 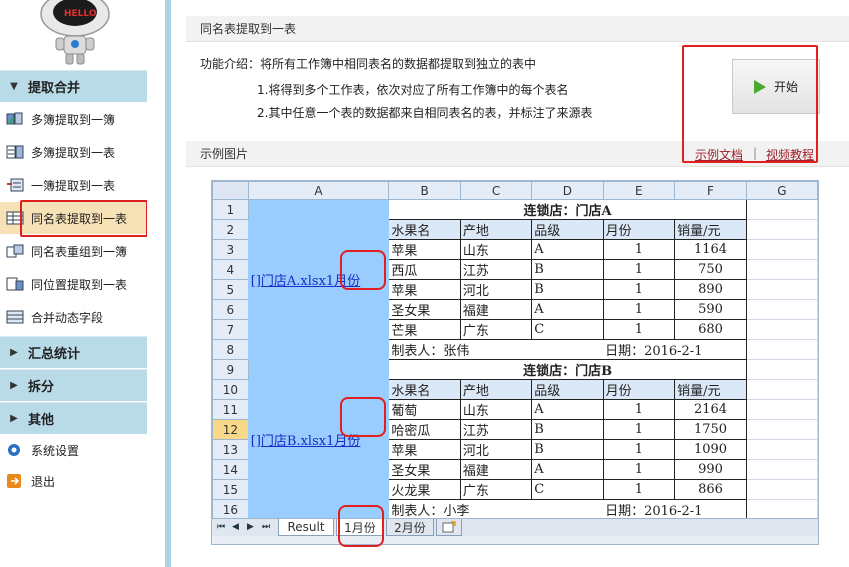 What do you see at coordinates (230, 229) in the screenshot?
I see `row-header: 2` at bounding box center [230, 229].